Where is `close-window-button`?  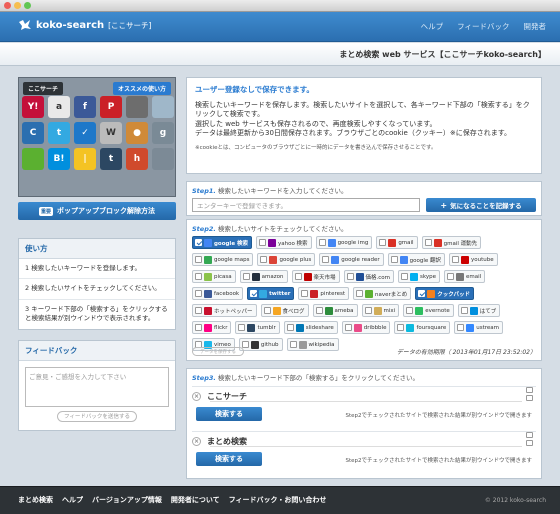
close-window-button is located at coordinates (7, 5).